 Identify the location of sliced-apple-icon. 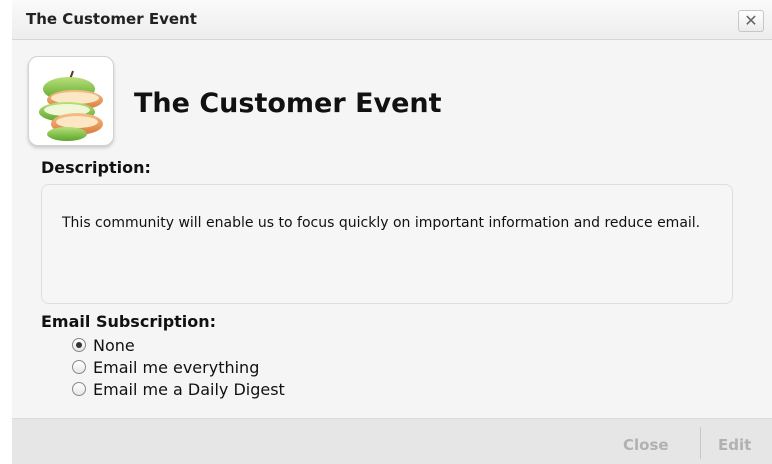
(71, 105).